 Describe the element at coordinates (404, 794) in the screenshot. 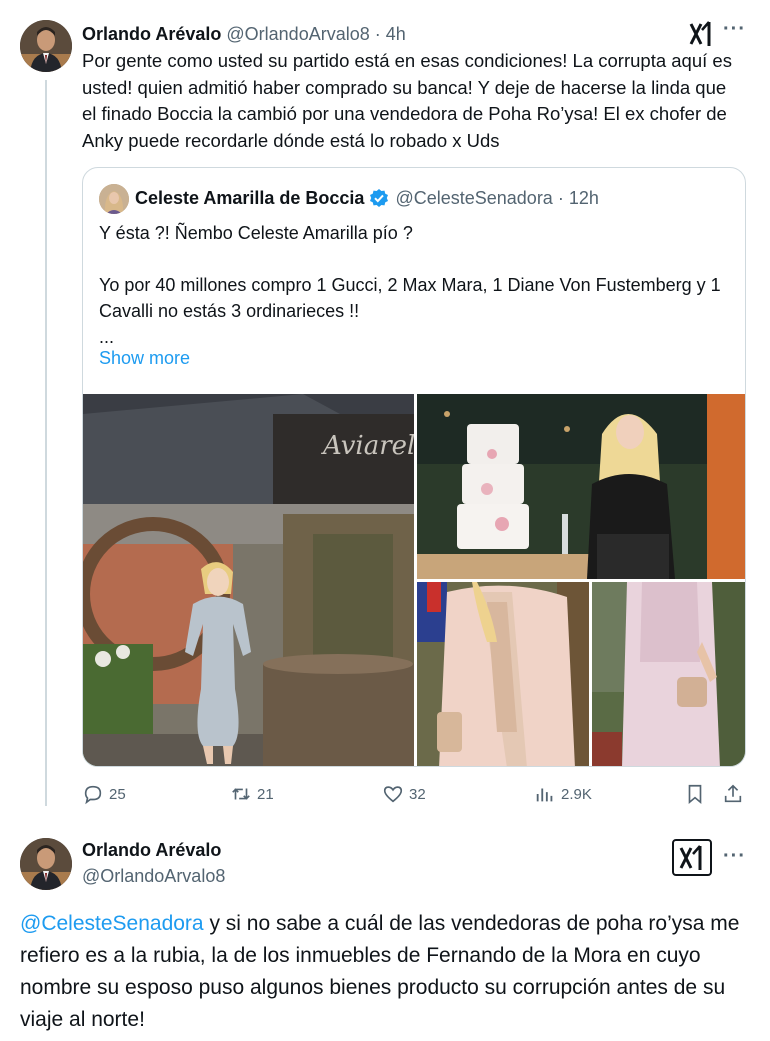

I see `like-button: 32` at that location.